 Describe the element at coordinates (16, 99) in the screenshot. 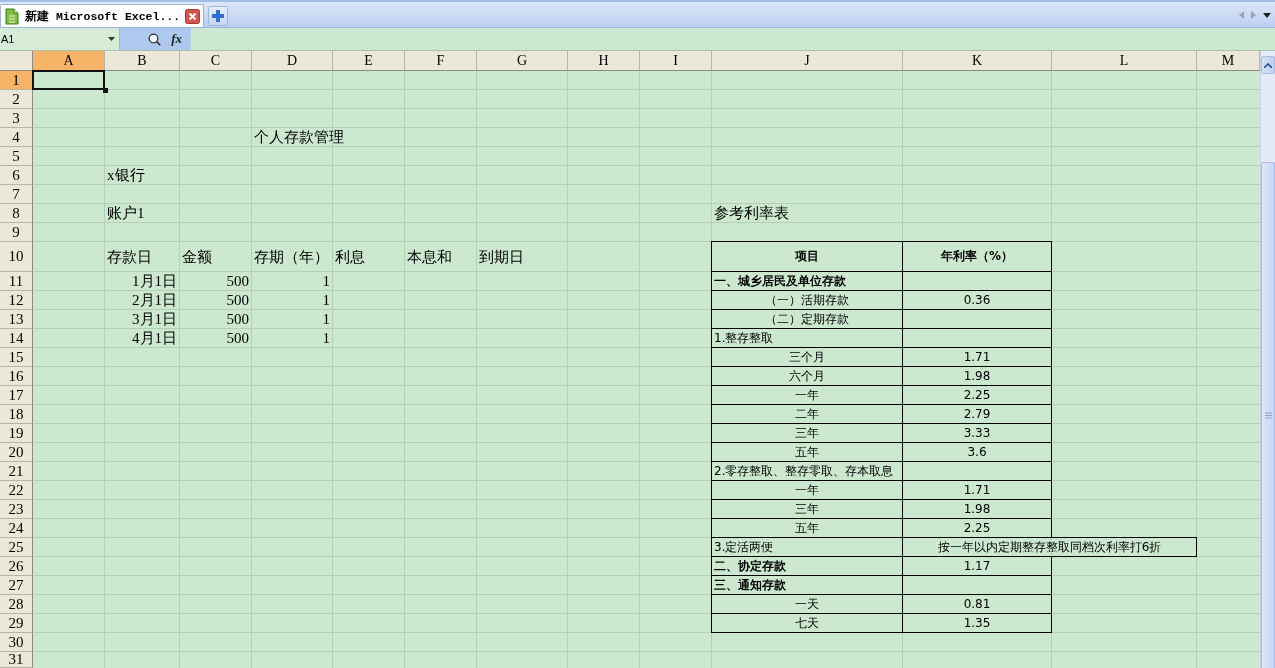

I see `row-header: 2` at that location.